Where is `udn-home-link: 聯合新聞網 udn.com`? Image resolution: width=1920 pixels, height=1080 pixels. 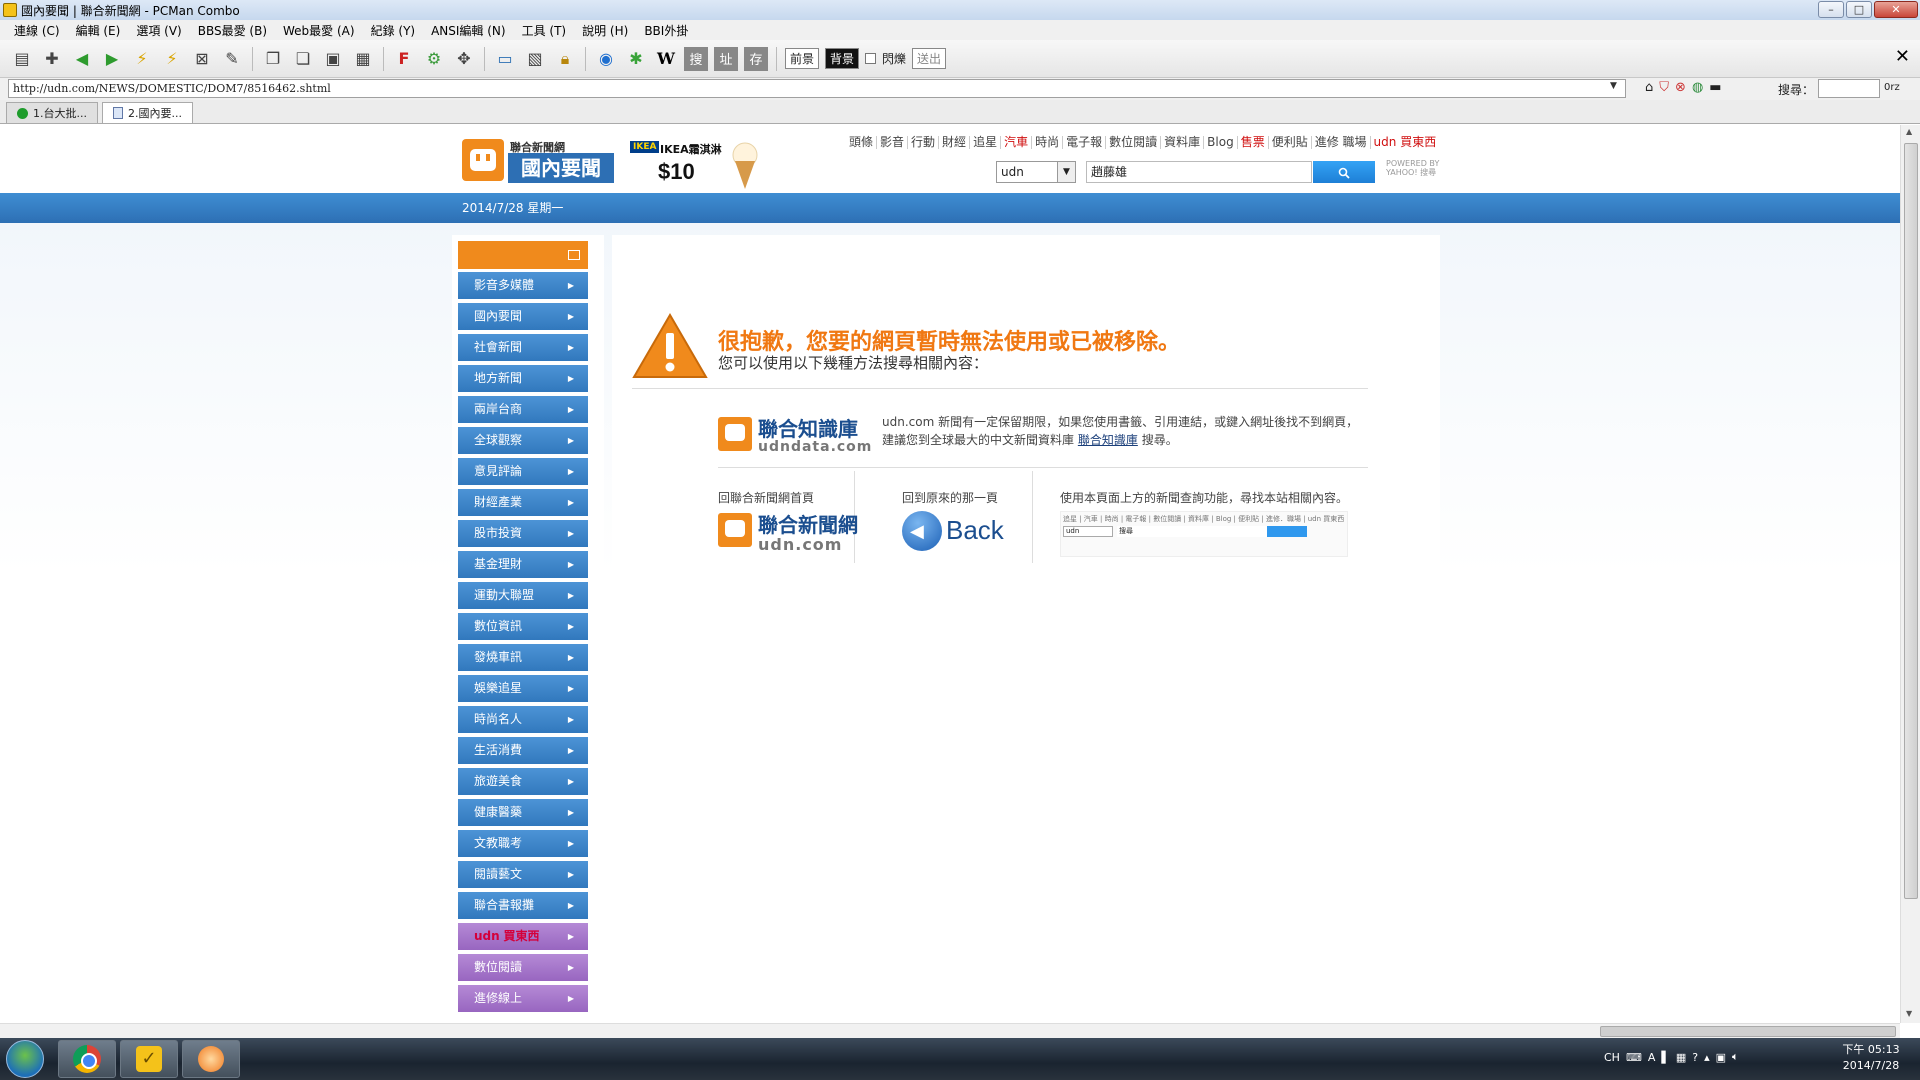
udn-home-link: 聯合新聞網 udn.com is located at coordinates (793, 531).